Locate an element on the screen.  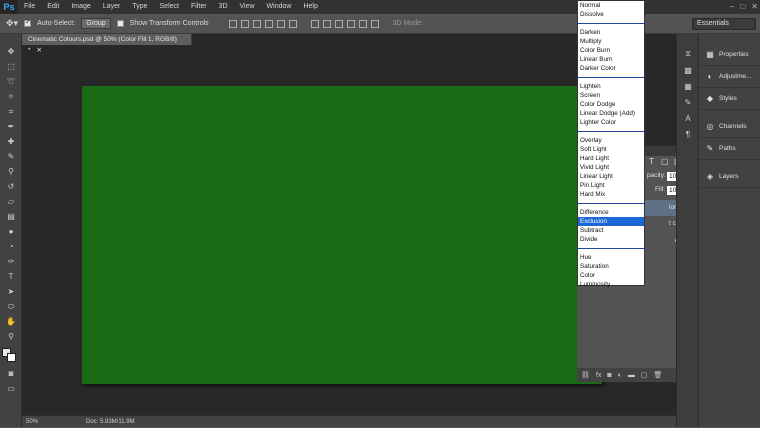
distribute-right-icon is located at coordinates (374, 23).